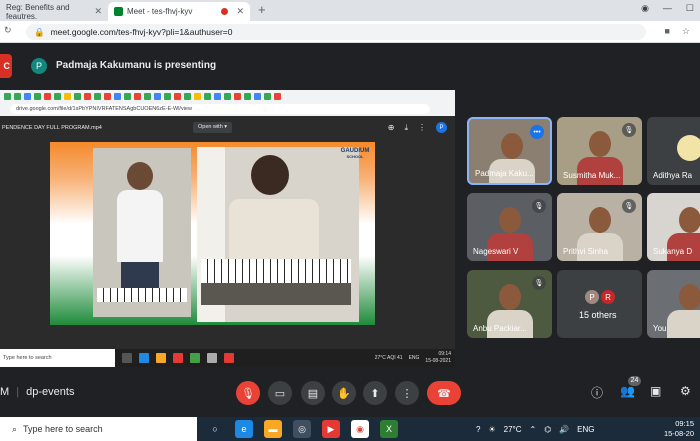 The image size is (700, 441). Describe the element at coordinates (178, 358) in the screenshot. I see `shared-taskbar-icons` at that location.